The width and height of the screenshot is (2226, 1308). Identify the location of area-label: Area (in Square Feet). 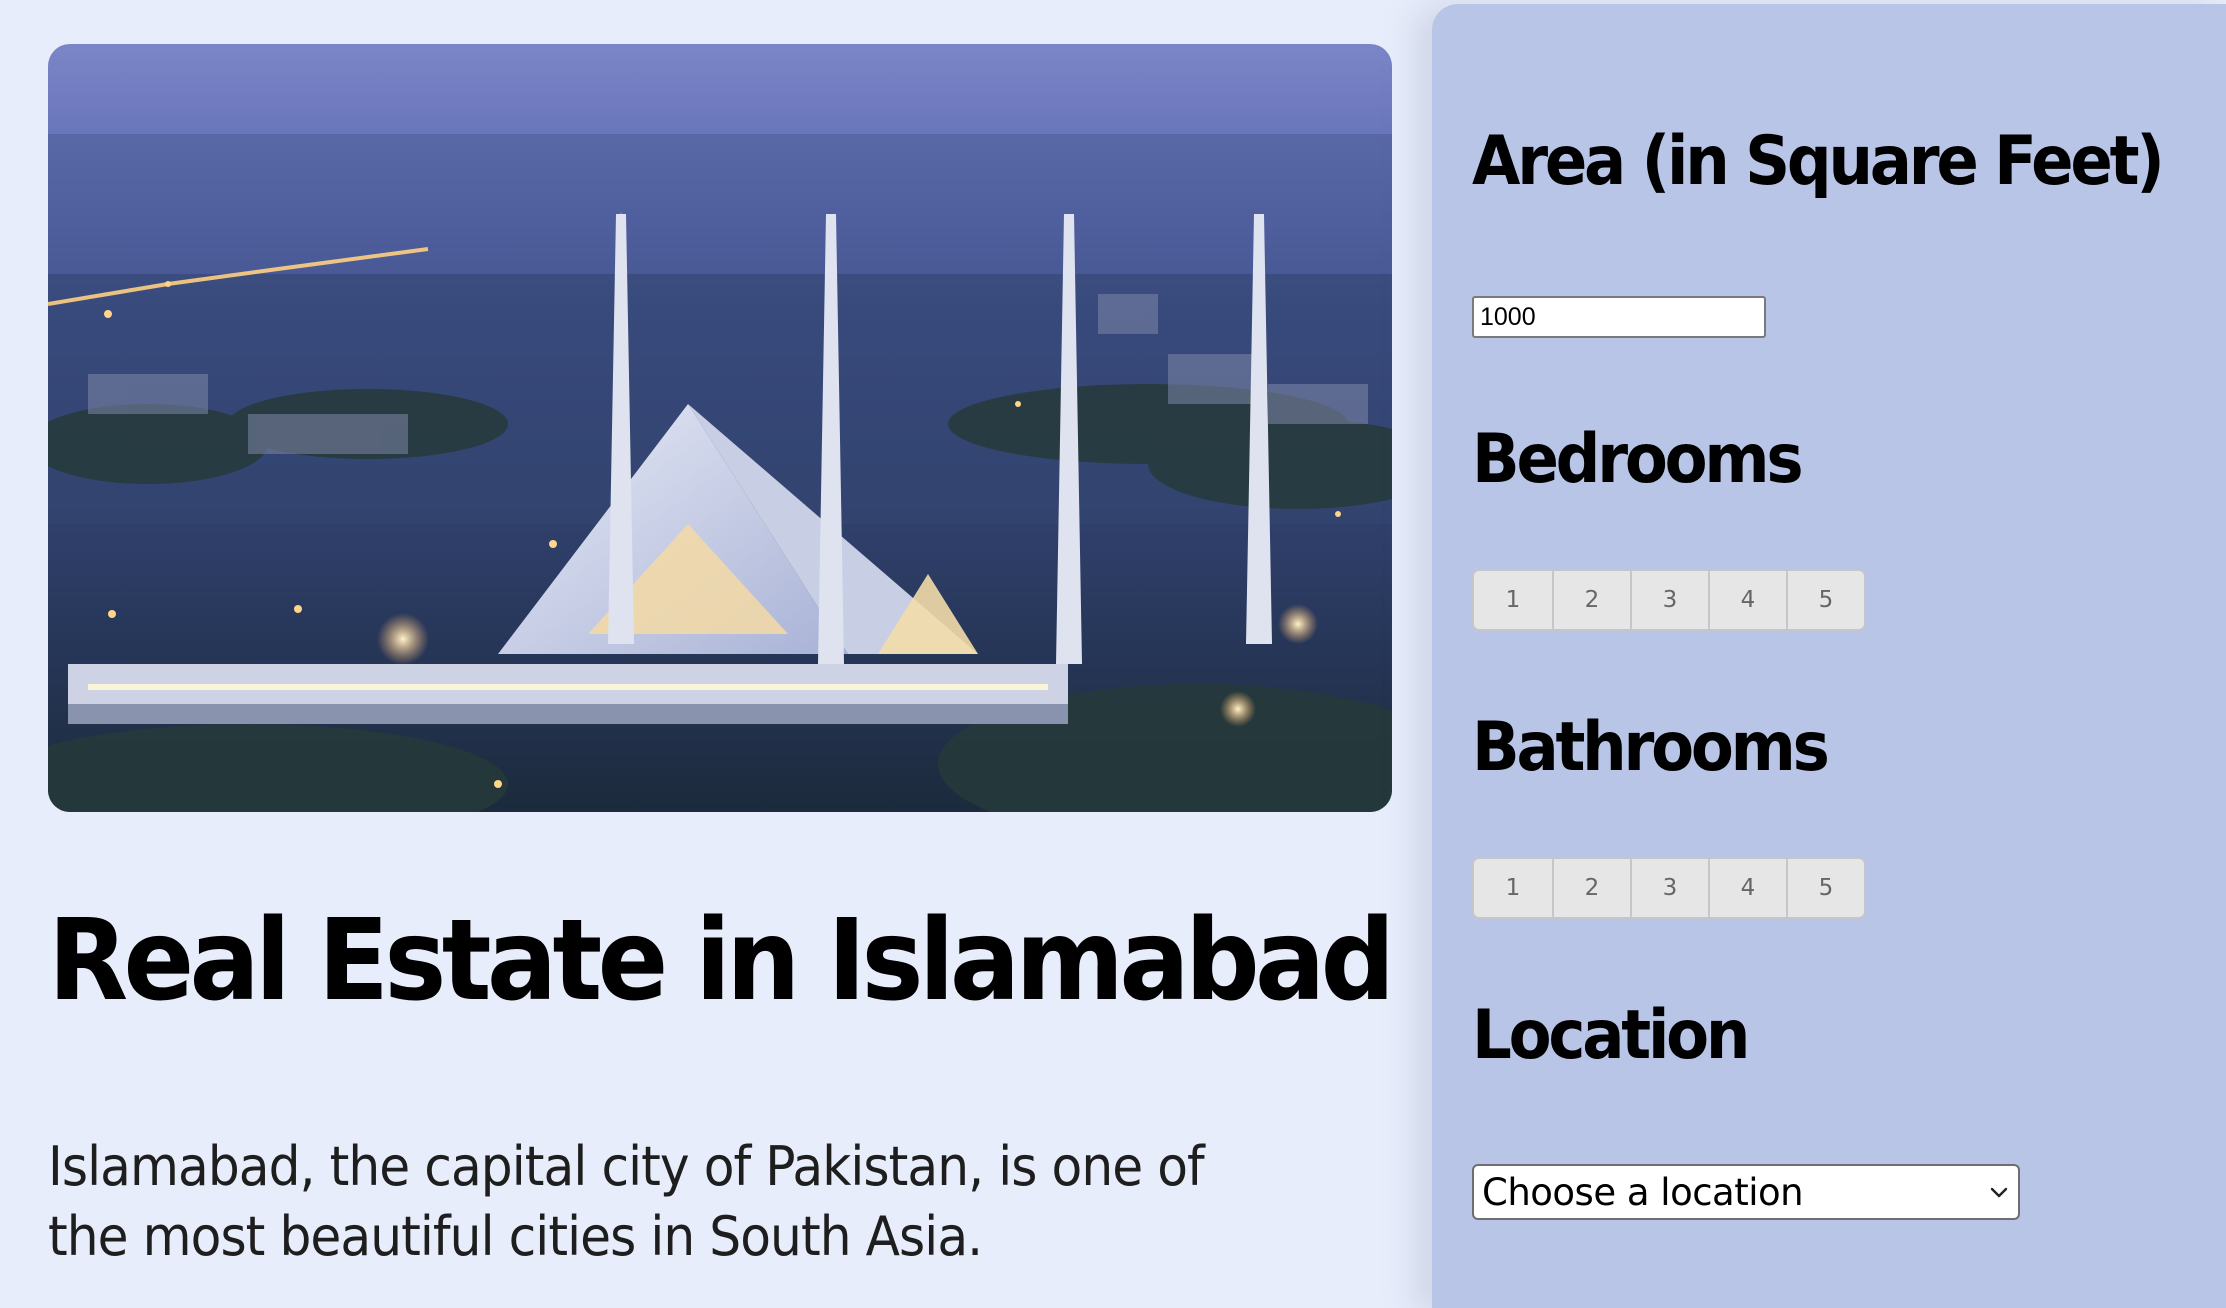
(1818, 161).